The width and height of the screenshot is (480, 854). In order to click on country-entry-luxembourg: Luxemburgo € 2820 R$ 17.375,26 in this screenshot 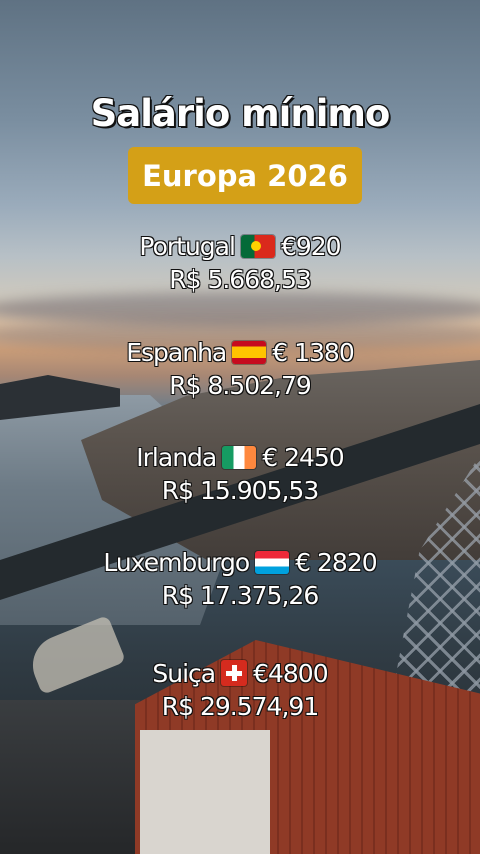, I will do `click(240, 579)`.